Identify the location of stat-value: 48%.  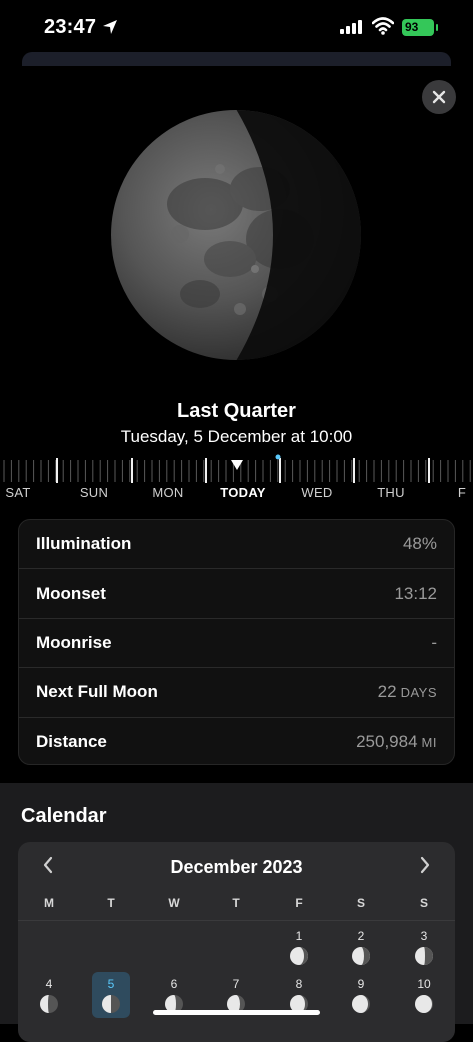
(419, 544).